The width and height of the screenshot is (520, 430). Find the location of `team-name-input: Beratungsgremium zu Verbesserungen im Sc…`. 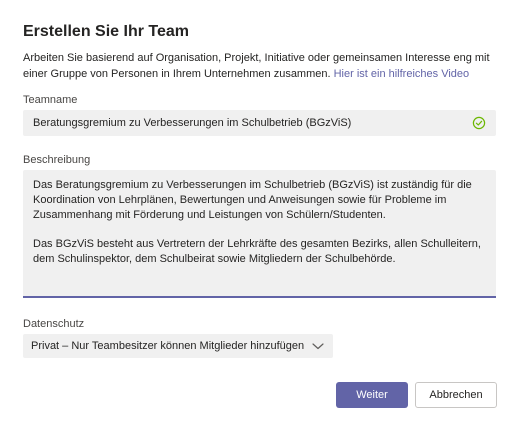

team-name-input: Beratungsgremium zu Verbesserungen im Sc… is located at coordinates (259, 123).